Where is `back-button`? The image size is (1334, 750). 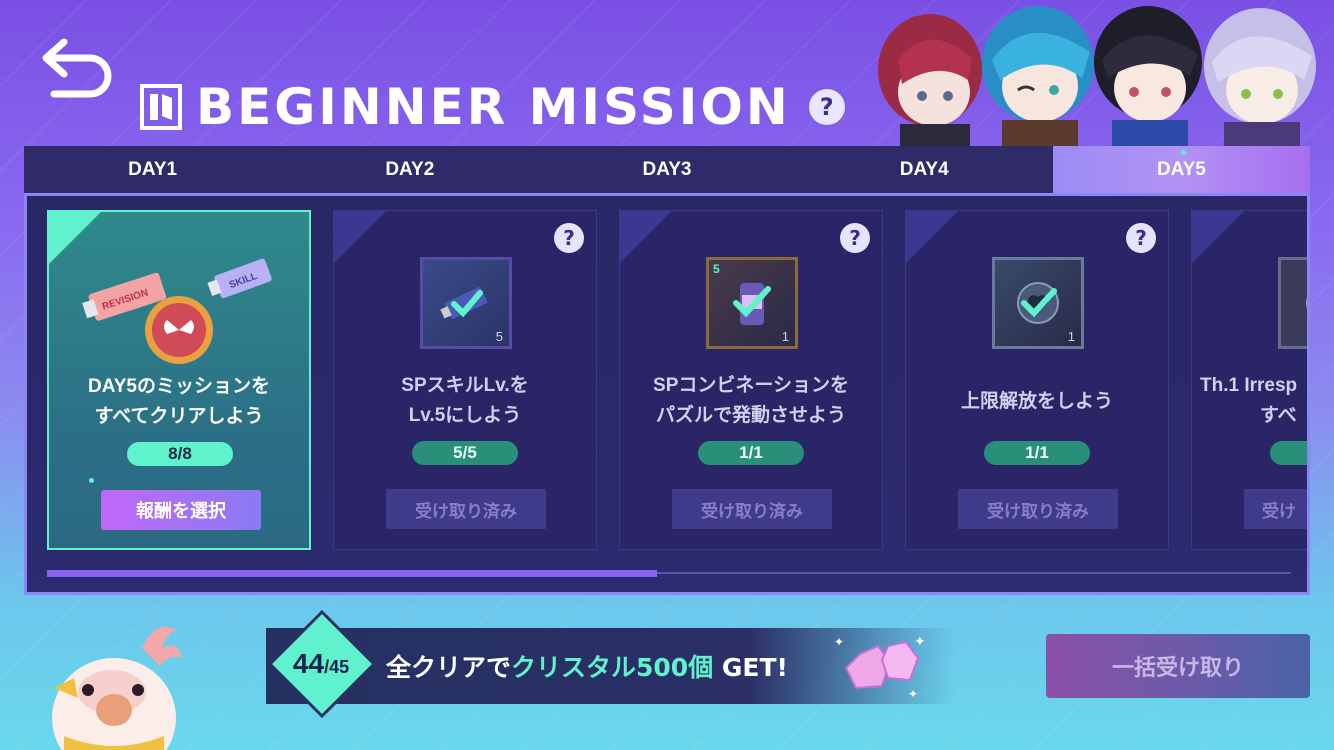 back-button is located at coordinates (78, 67).